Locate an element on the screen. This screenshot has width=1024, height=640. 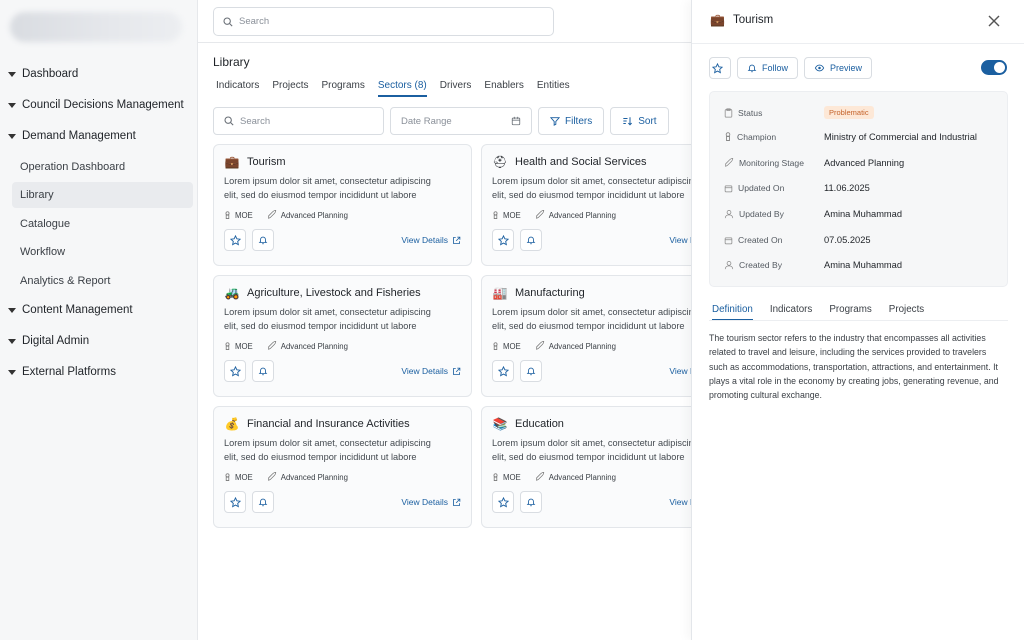
tab-sectors: Sectors (8) is located at coordinates (402, 88).